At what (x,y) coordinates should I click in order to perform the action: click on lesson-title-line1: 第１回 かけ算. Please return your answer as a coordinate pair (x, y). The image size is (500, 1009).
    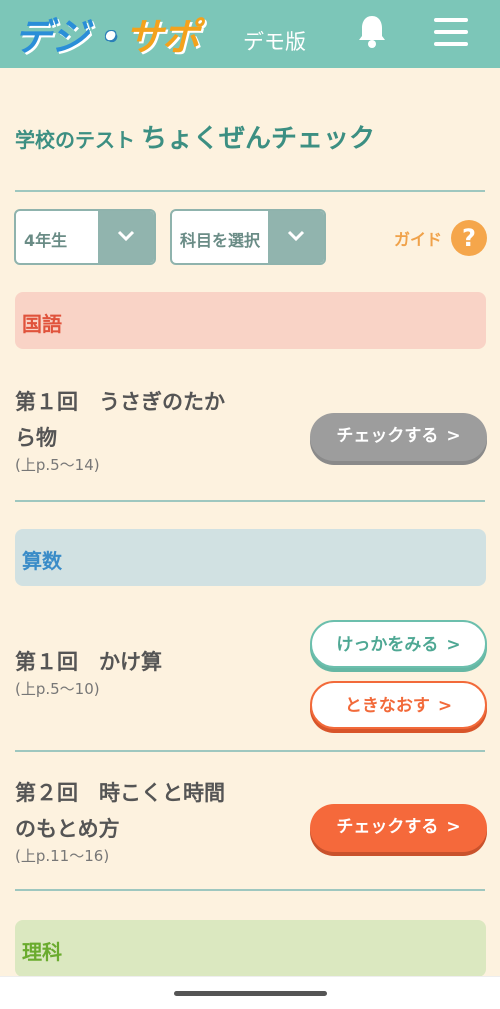
    Looking at the image, I should click on (88, 662).